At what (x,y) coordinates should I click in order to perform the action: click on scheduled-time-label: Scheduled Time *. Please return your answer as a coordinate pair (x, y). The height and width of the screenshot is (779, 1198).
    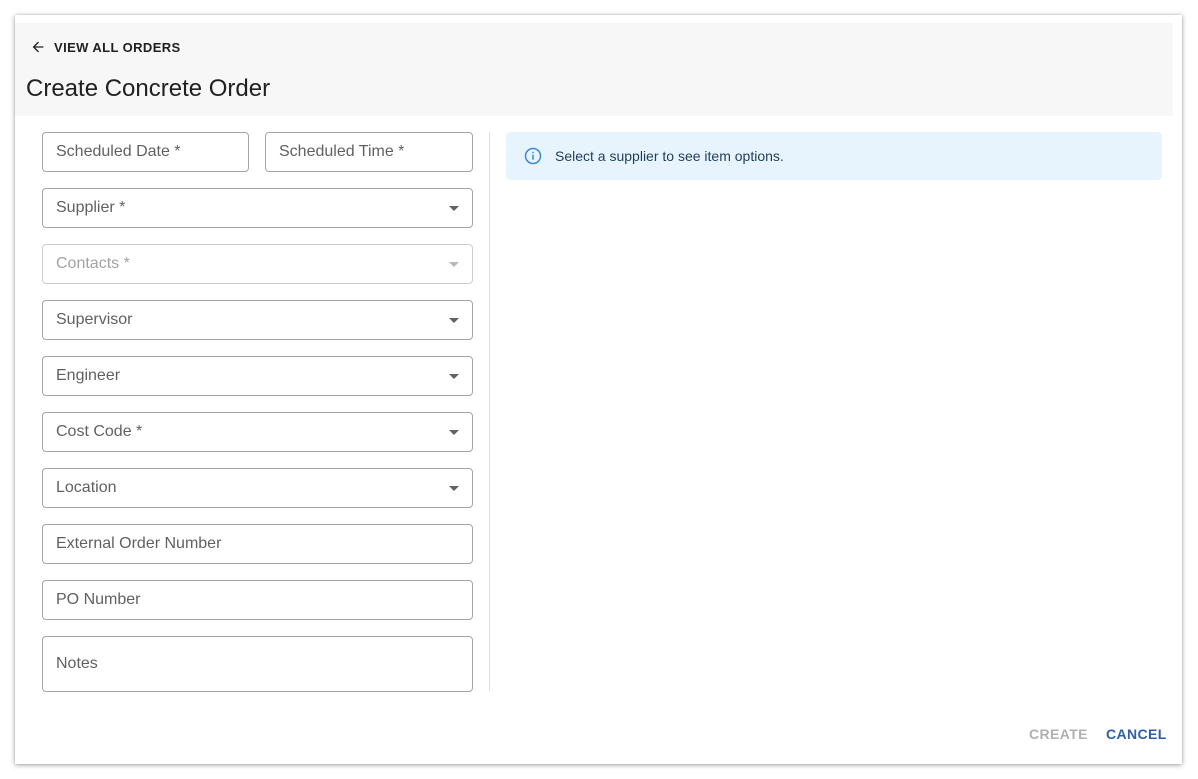
    Looking at the image, I should click on (342, 151).